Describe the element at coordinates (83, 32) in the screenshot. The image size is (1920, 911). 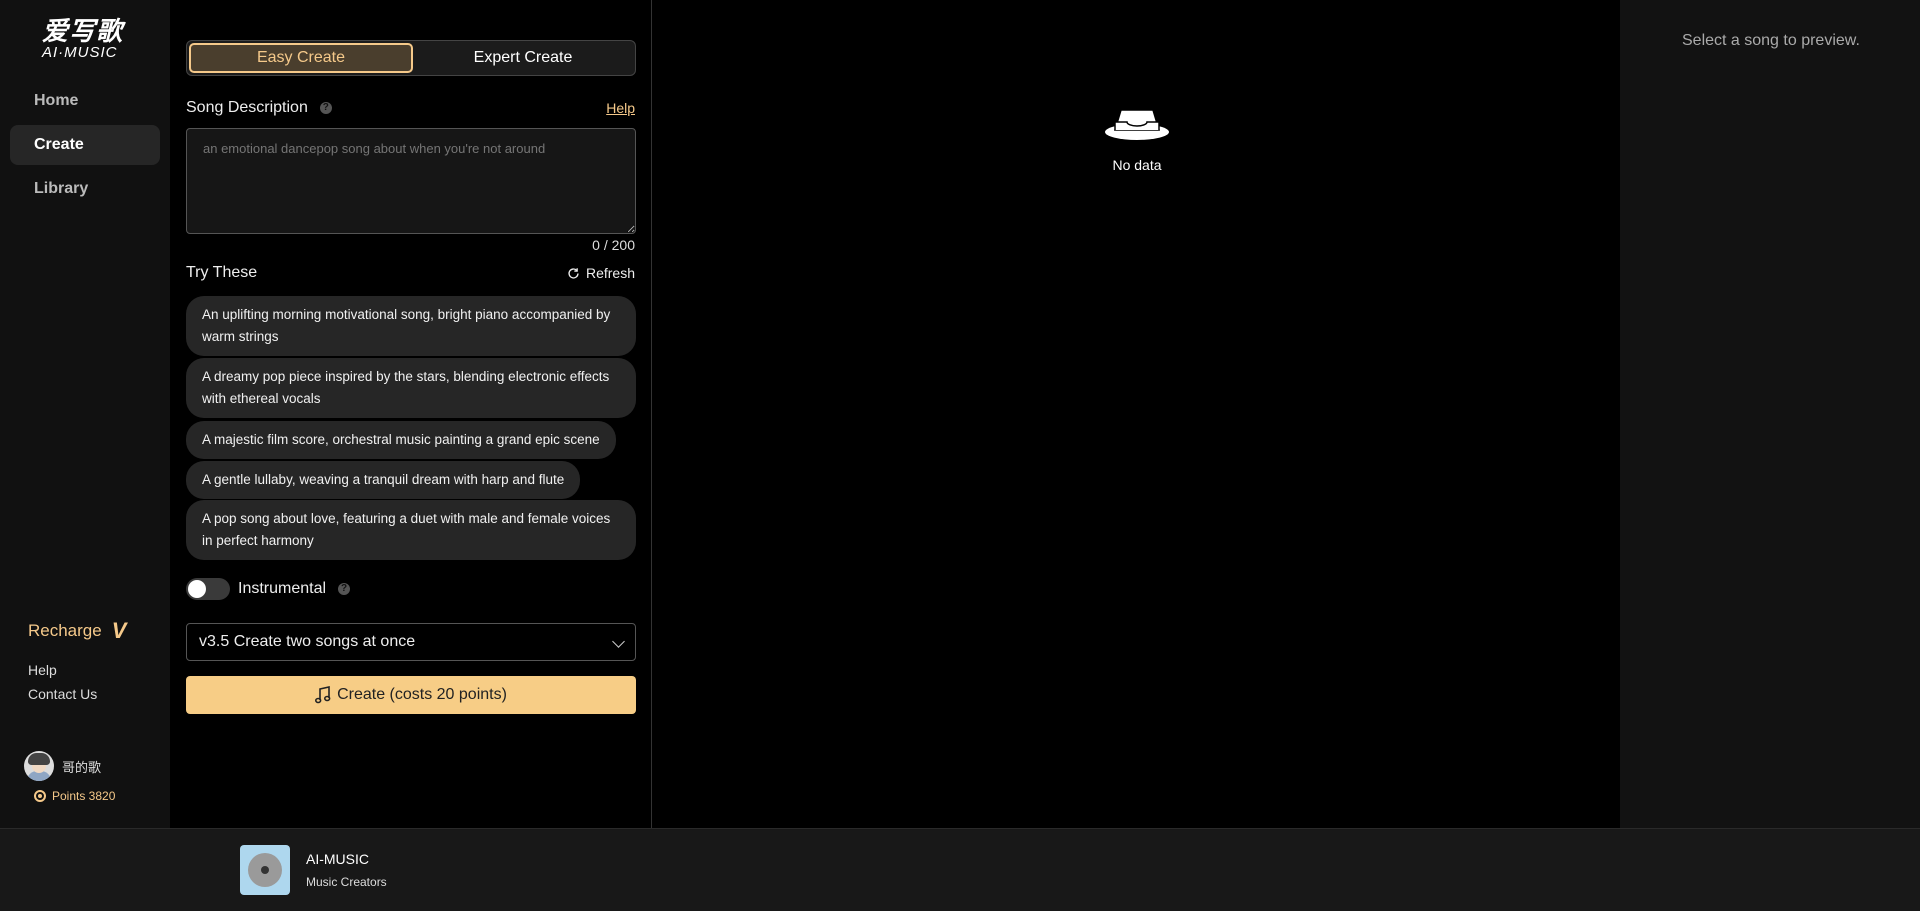
I see `logo-cn: 爱写歌` at that location.